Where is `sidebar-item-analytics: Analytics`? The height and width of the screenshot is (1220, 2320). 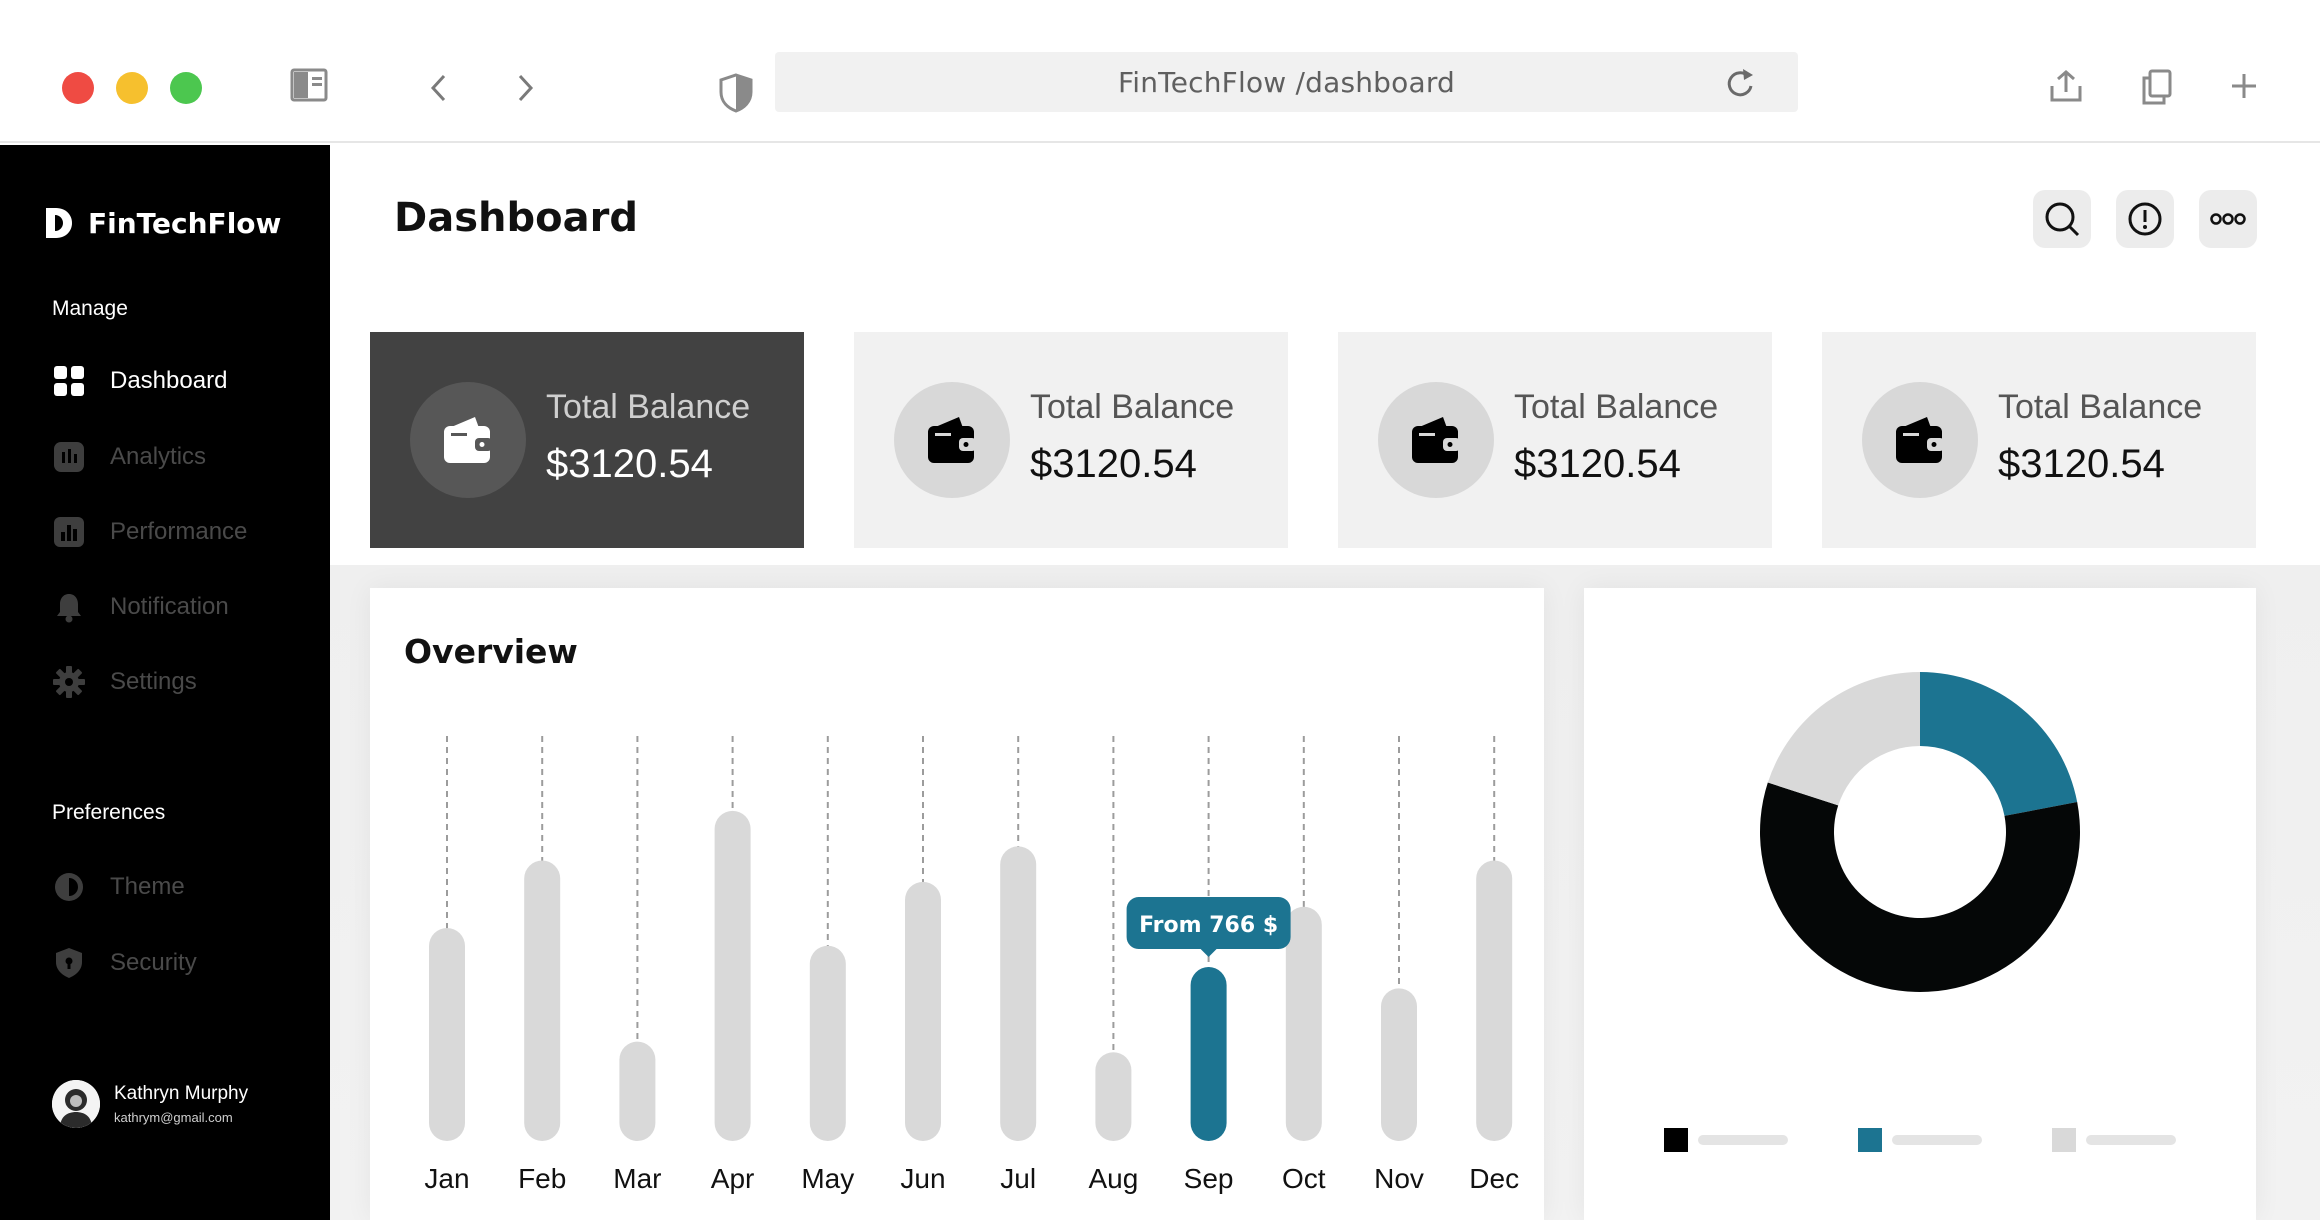 sidebar-item-analytics: Analytics is located at coordinates (129, 457).